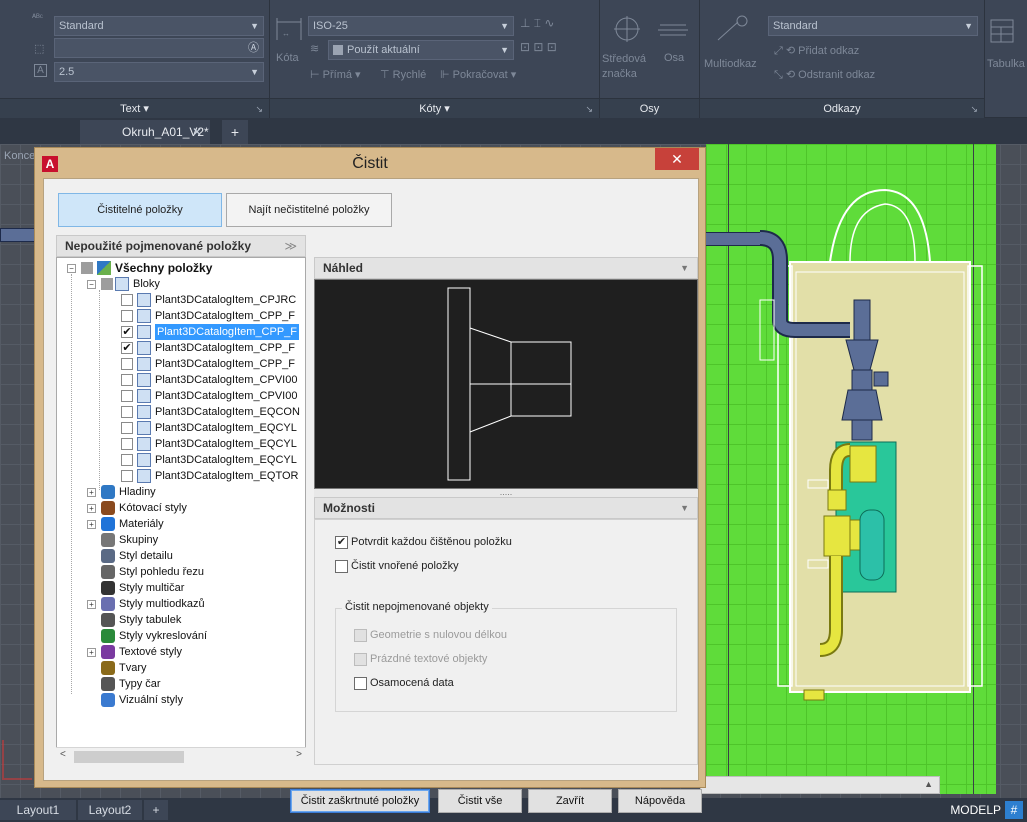 This screenshot has height=822, width=1027. Describe the element at coordinates (309, 210) in the screenshot. I see `tab-non-purgeable-items: Najít nečistitelné položky` at that location.